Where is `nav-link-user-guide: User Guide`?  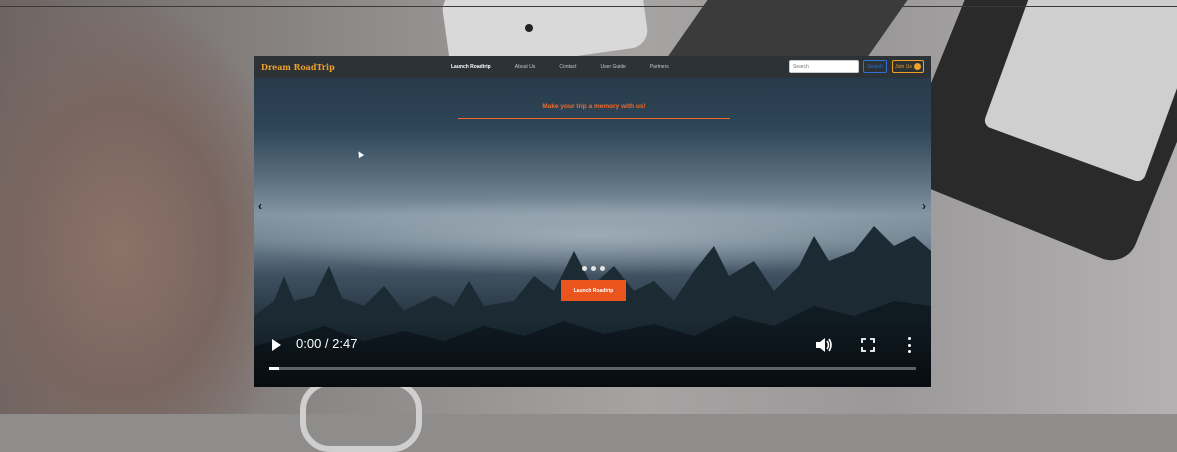
nav-link-user-guide: User Guide is located at coordinates (613, 67).